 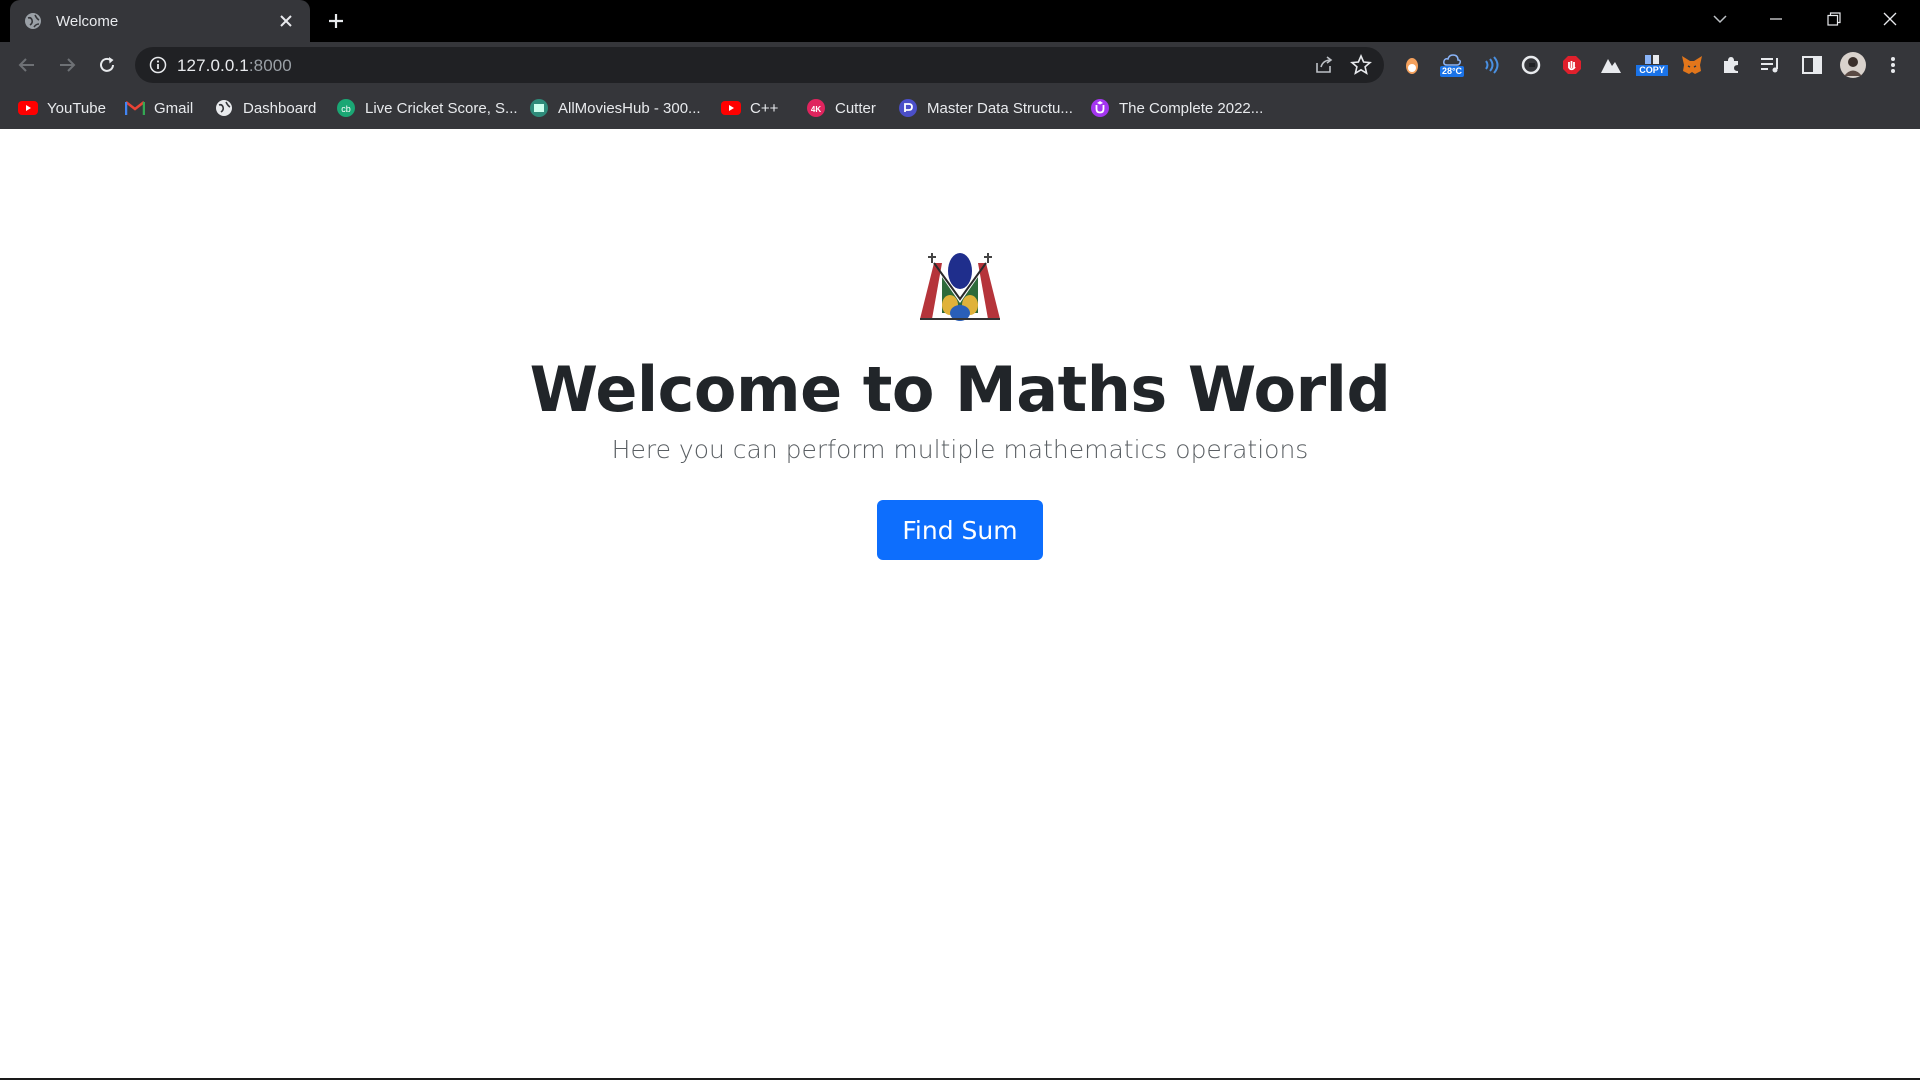 What do you see at coordinates (1652, 70) in the screenshot?
I see `copy-badge: COPY` at bounding box center [1652, 70].